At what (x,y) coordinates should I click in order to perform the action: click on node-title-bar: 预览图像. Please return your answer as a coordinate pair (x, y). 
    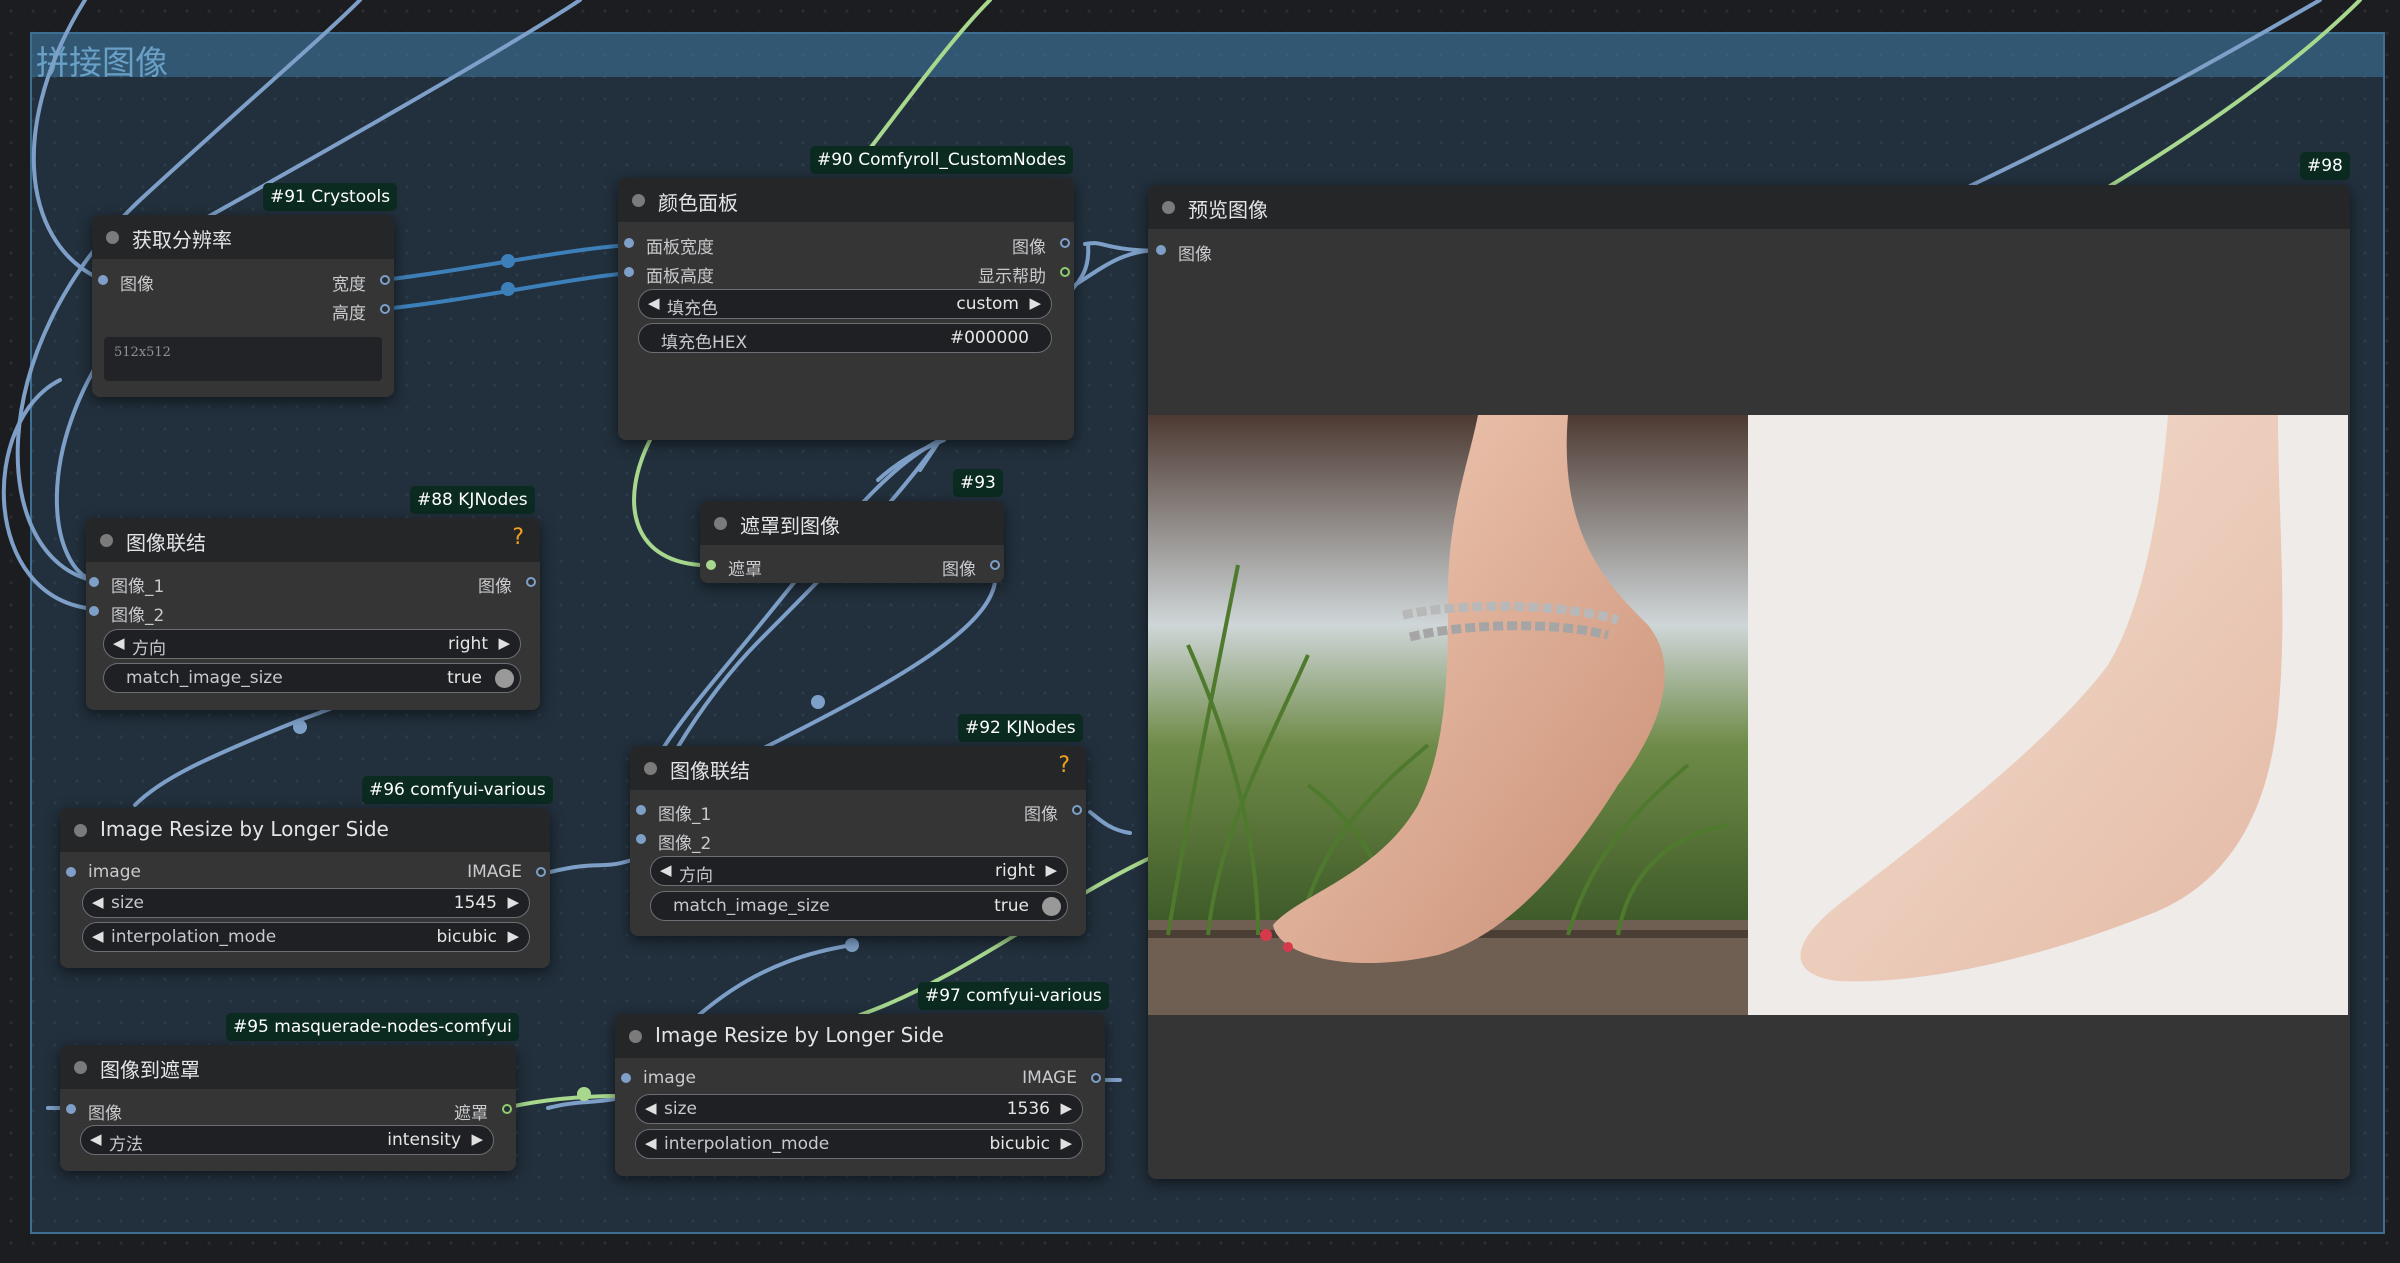
    Looking at the image, I should click on (1749, 207).